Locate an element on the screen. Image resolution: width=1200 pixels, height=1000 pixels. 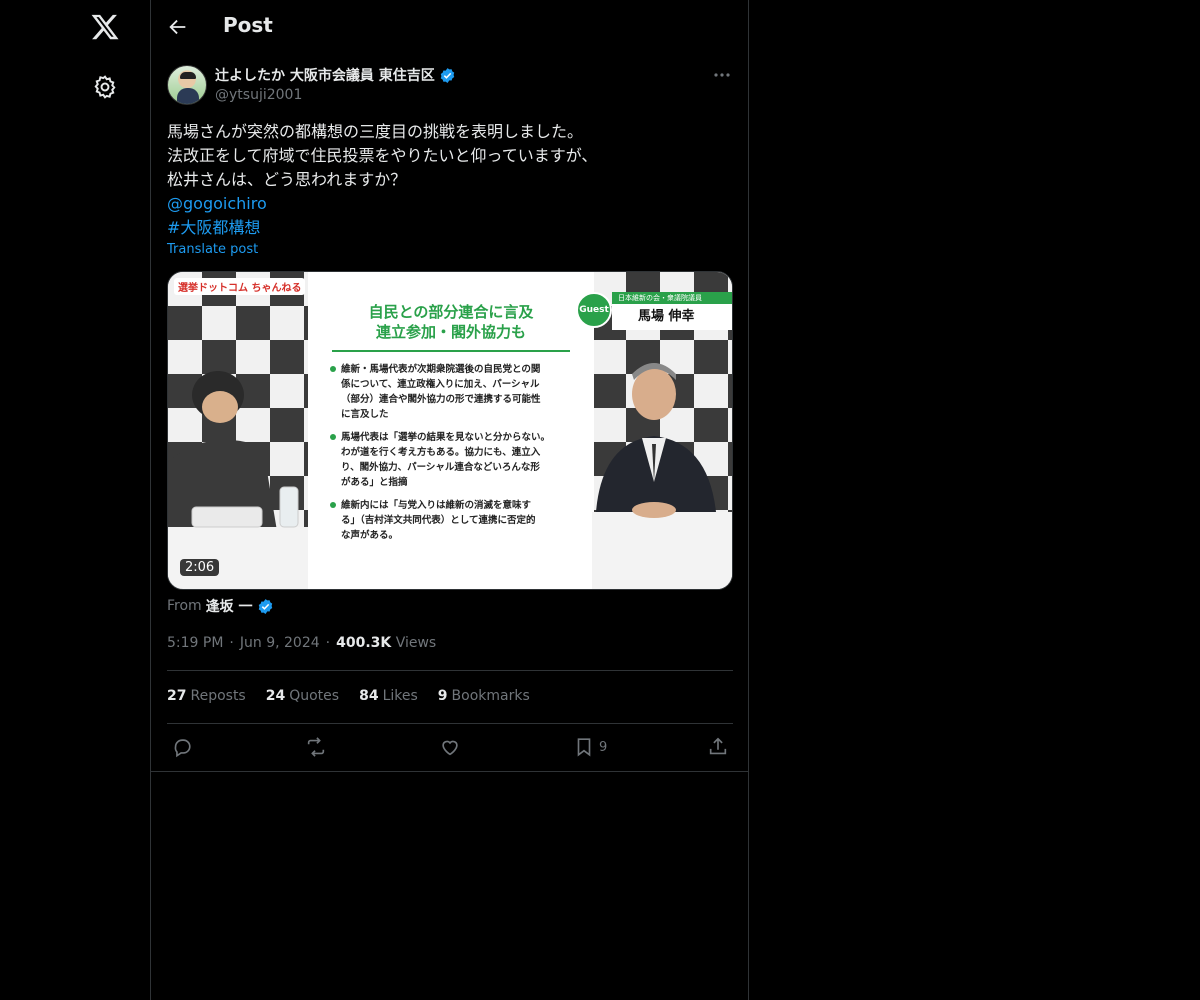
video-source: From 逢坂 一 is located at coordinates (220, 606).